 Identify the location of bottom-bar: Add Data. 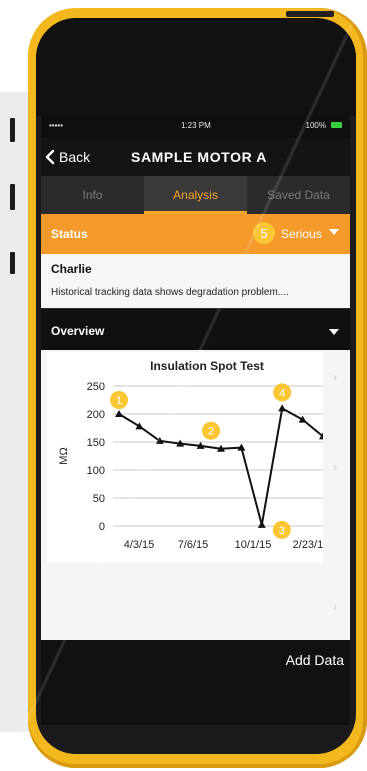
(195, 682).